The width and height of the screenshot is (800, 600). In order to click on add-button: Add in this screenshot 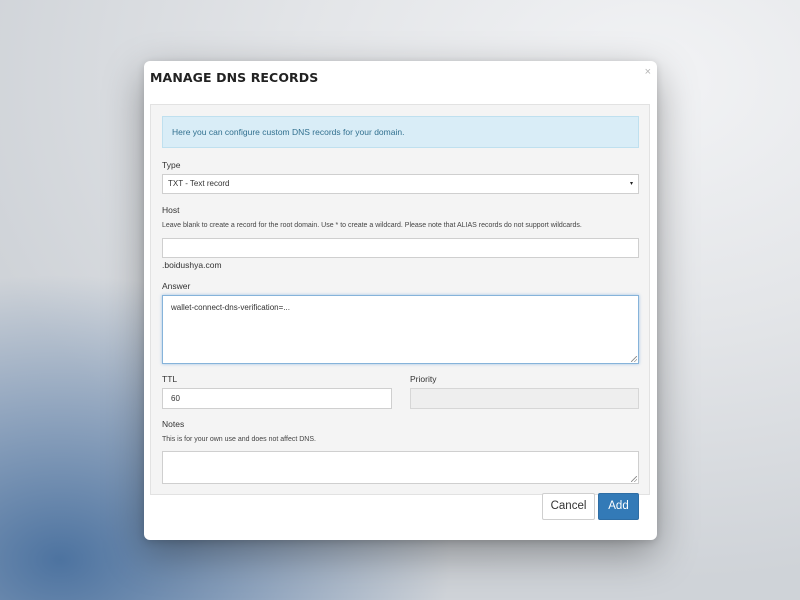, I will do `click(618, 506)`.